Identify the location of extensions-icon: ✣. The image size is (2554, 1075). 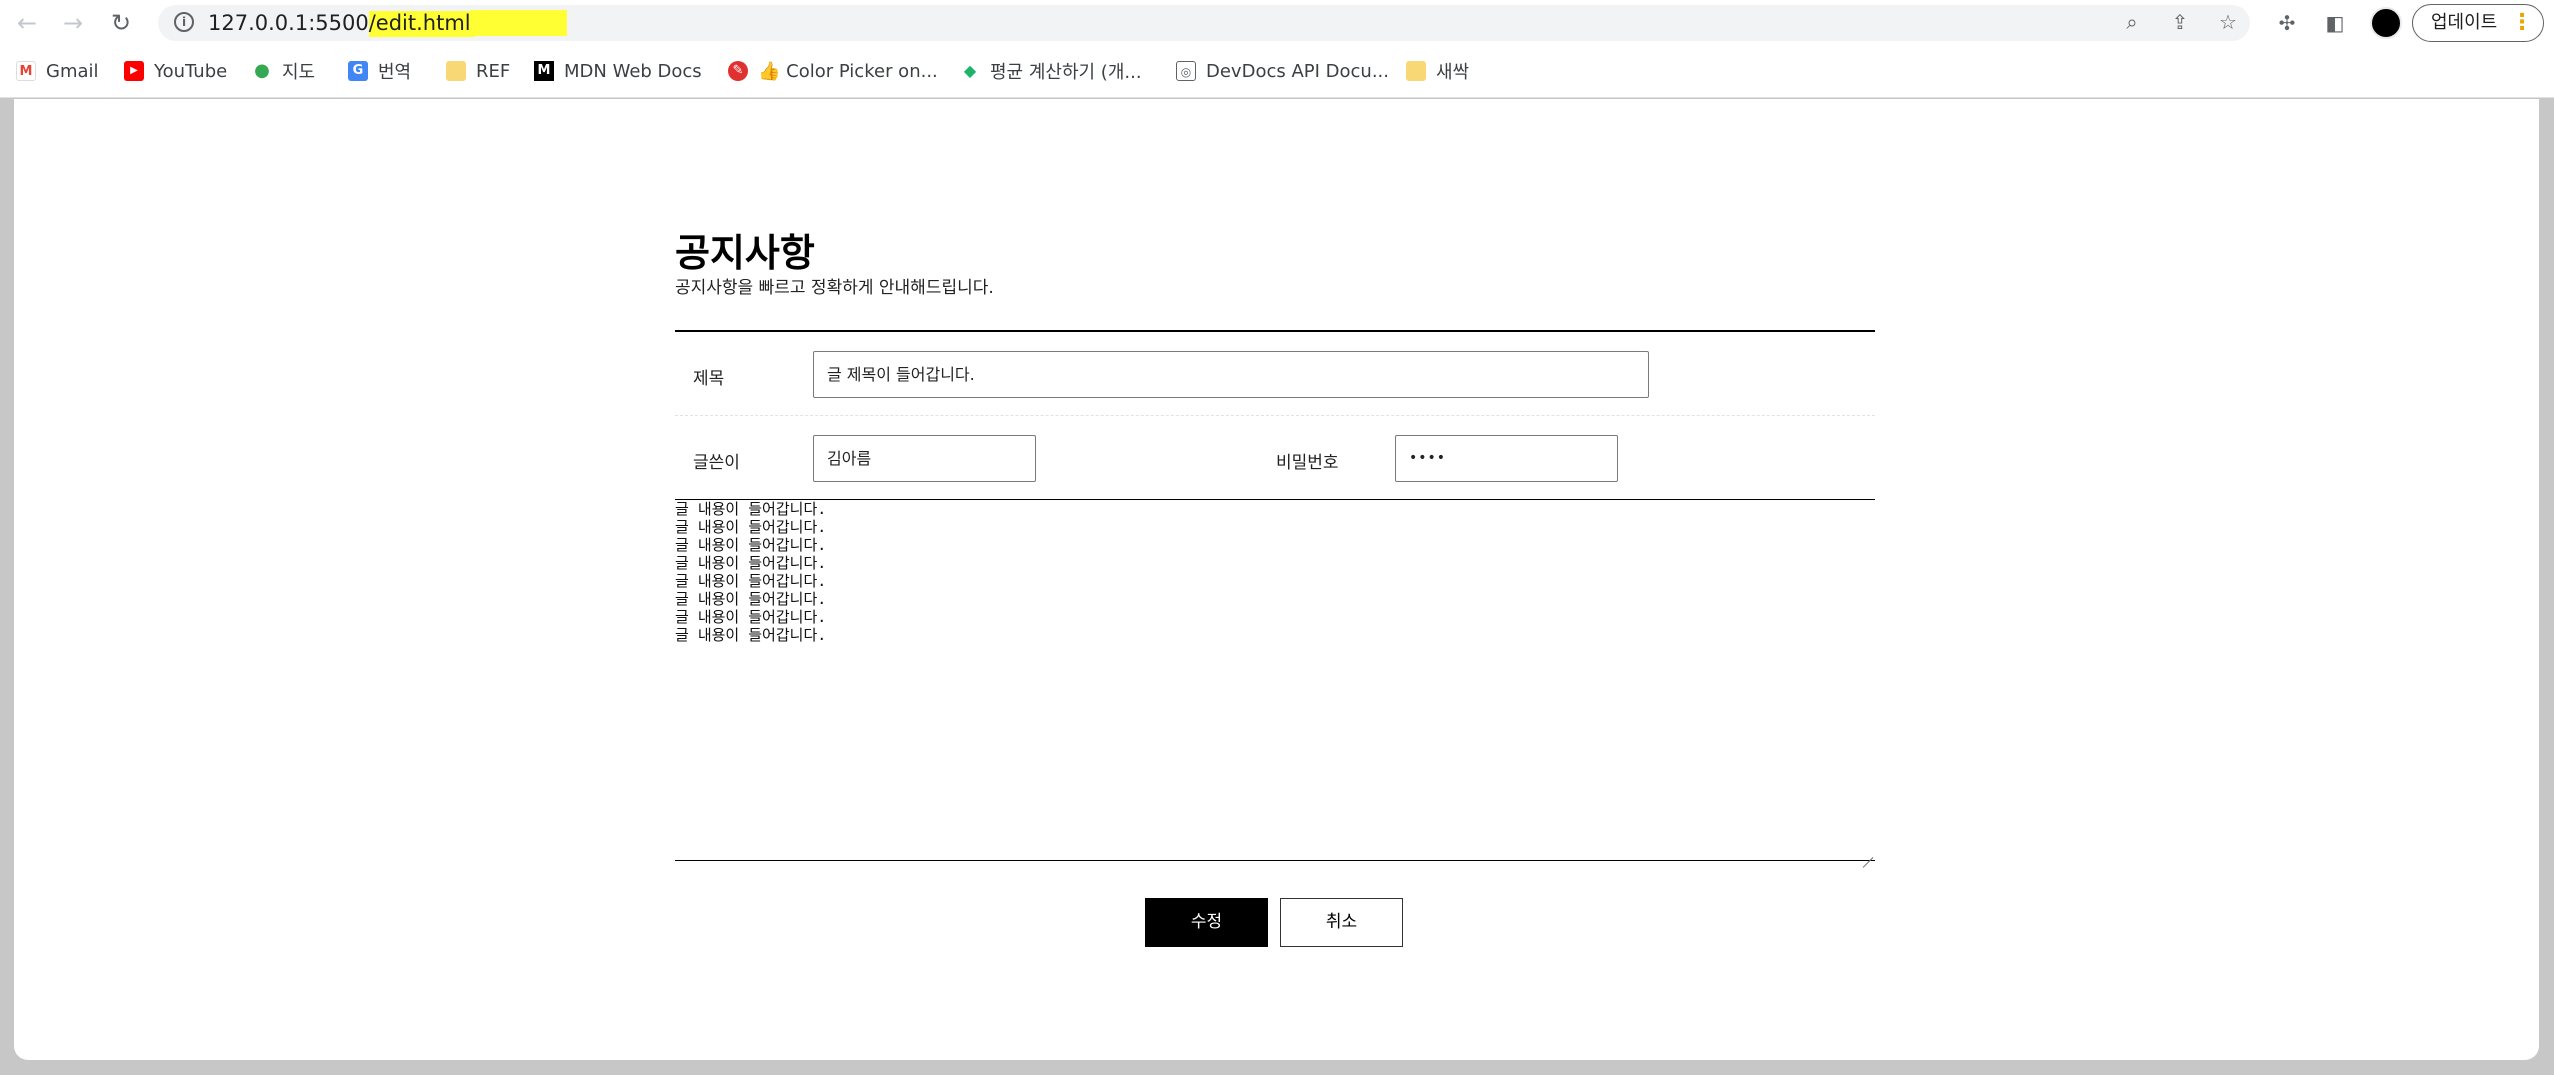
(2287, 23).